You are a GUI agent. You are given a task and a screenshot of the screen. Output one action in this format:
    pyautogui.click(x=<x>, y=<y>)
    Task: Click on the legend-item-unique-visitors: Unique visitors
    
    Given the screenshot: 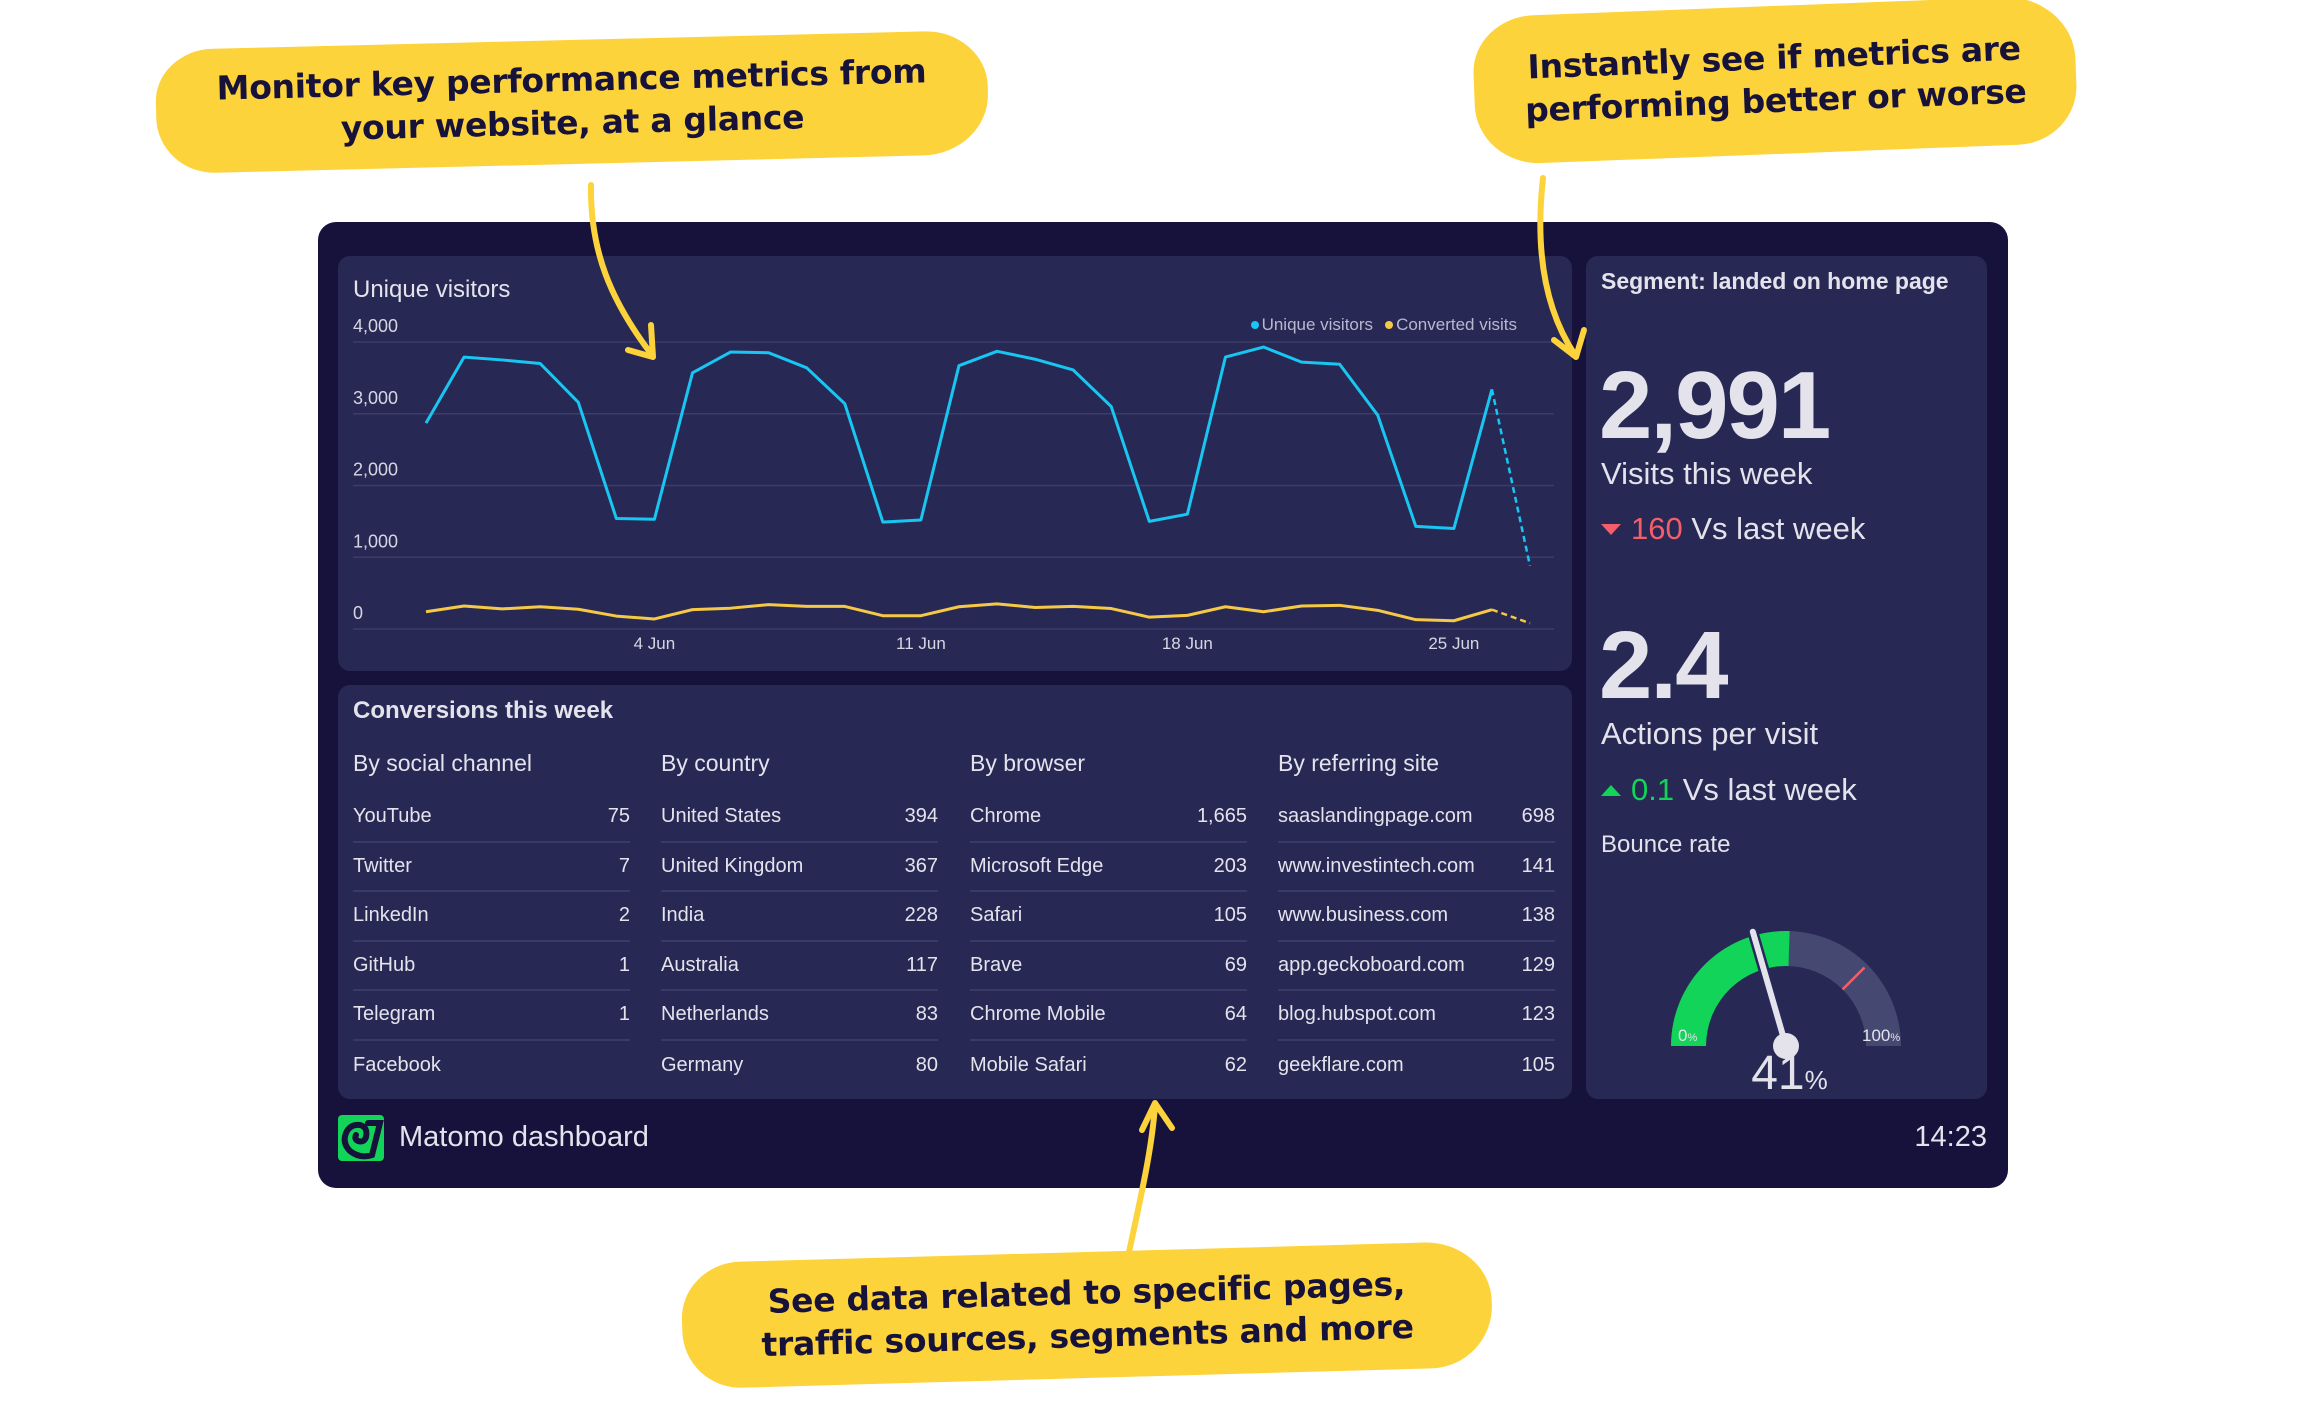 What is the action you would take?
    pyautogui.click(x=1312, y=325)
    